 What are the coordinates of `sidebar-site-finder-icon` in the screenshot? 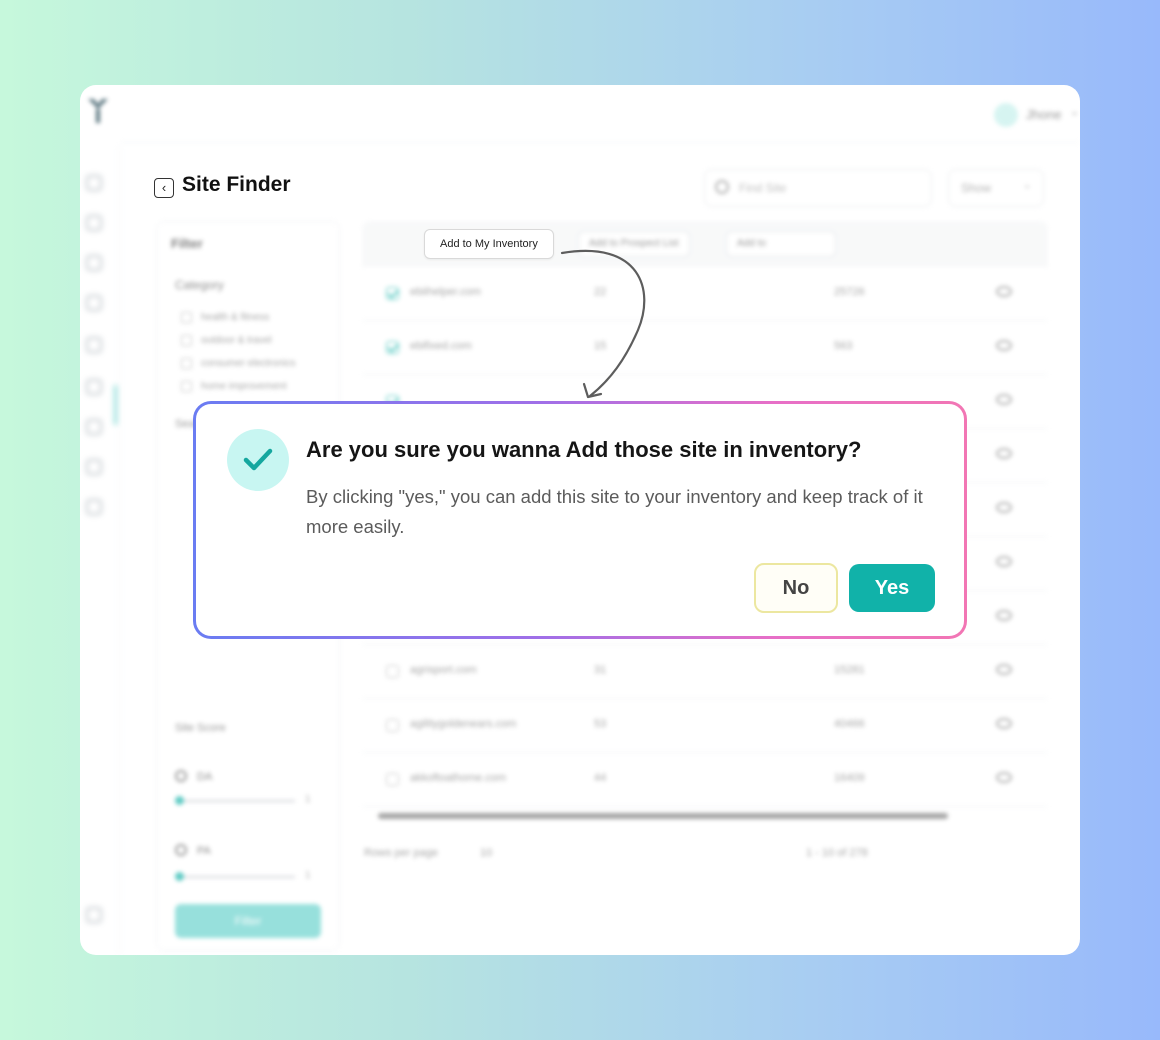 It's located at (94, 345).